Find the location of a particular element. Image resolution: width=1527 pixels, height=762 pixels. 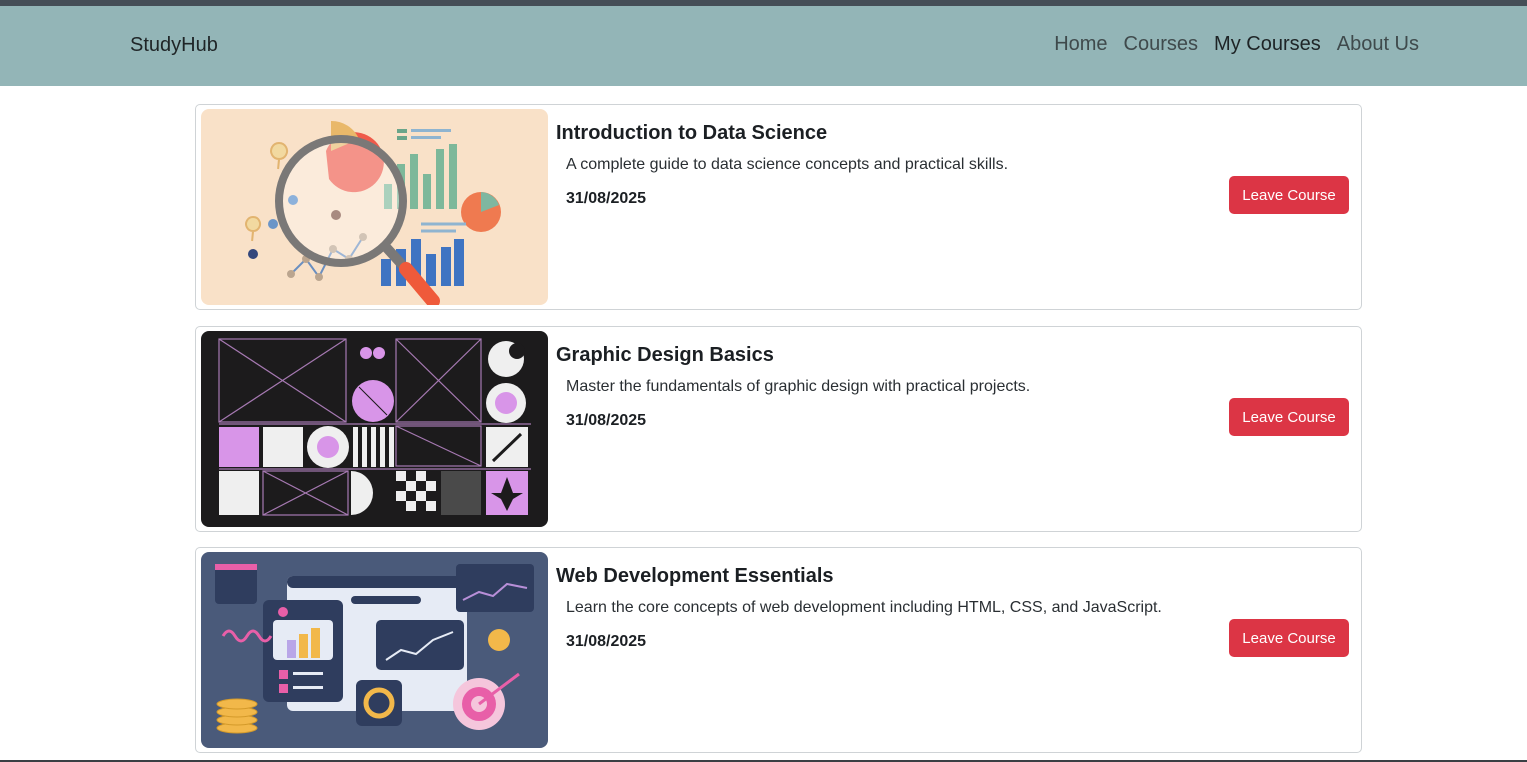

course-title: Web Development Essentials is located at coordinates (695, 576).